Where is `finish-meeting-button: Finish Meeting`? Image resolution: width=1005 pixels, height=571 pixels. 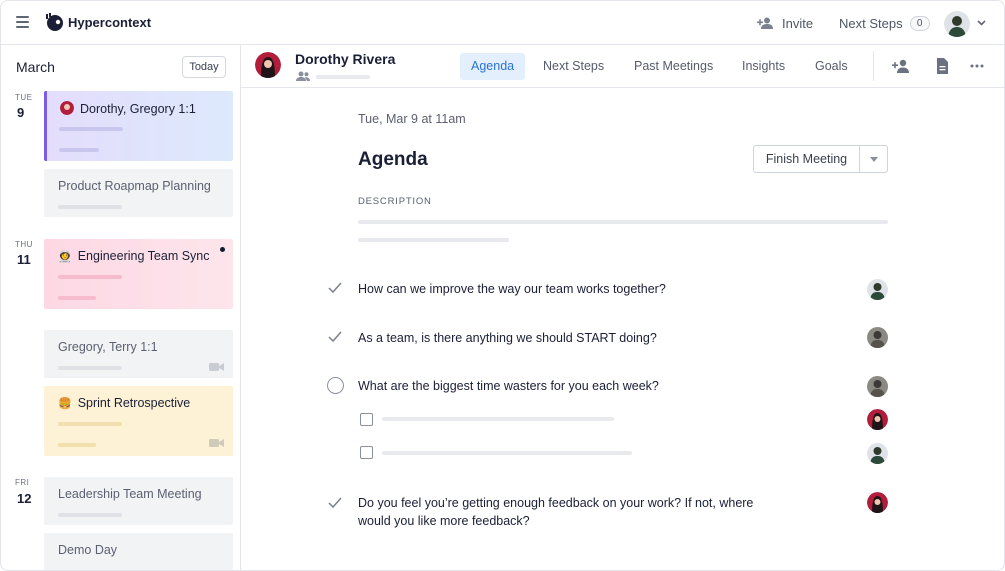 finish-meeting-button: Finish Meeting is located at coordinates (806, 159).